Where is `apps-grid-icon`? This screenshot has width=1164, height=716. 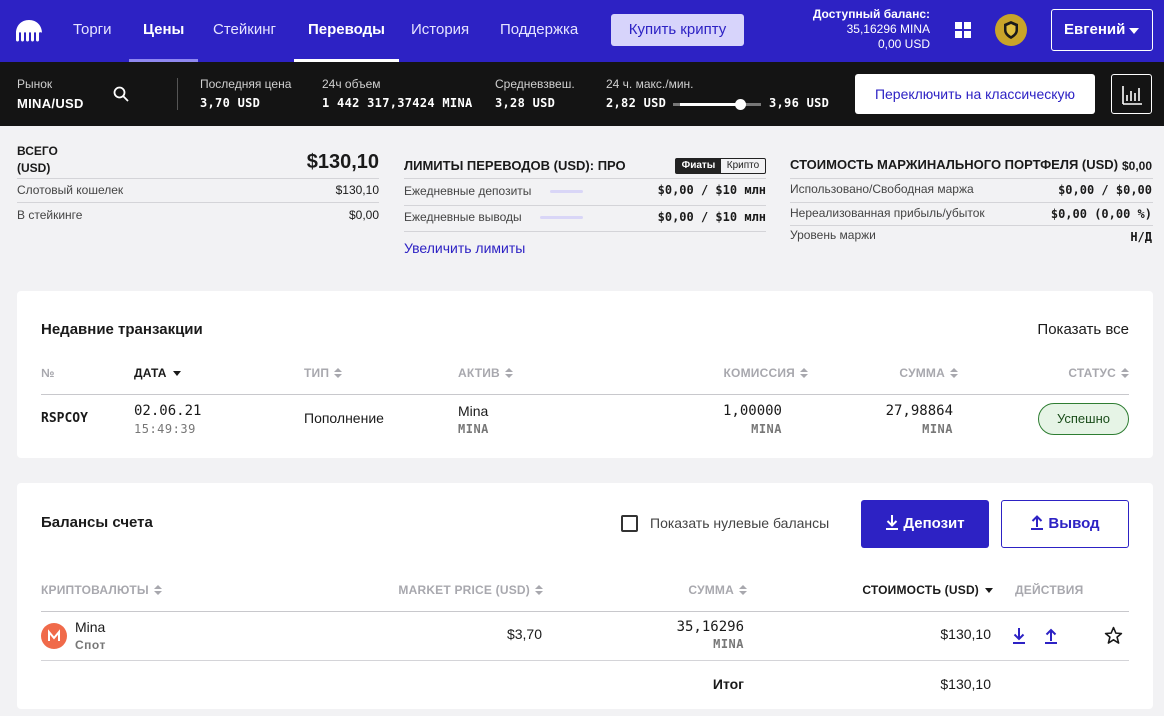
apps-grid-icon is located at coordinates (963, 30).